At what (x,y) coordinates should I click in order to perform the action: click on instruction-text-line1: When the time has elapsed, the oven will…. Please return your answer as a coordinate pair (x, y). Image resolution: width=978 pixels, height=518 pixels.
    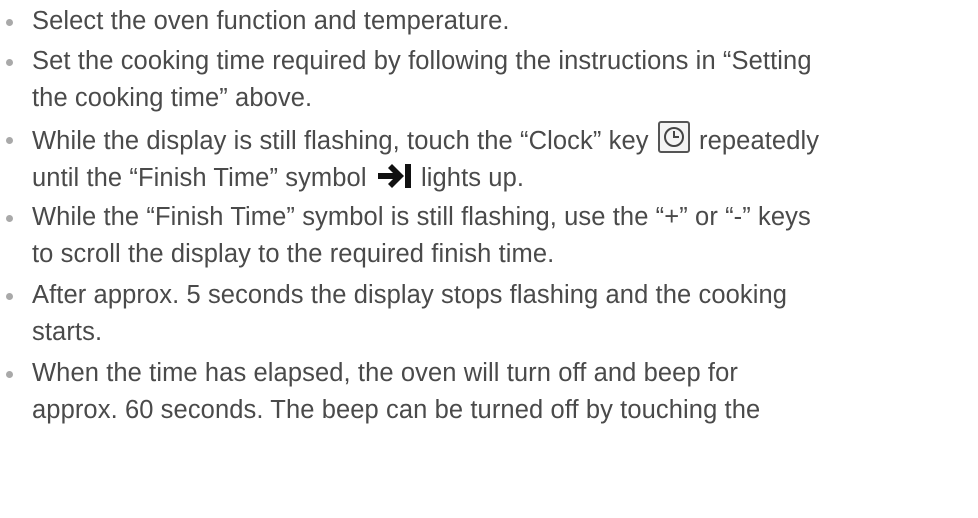
    Looking at the image, I should click on (385, 373).